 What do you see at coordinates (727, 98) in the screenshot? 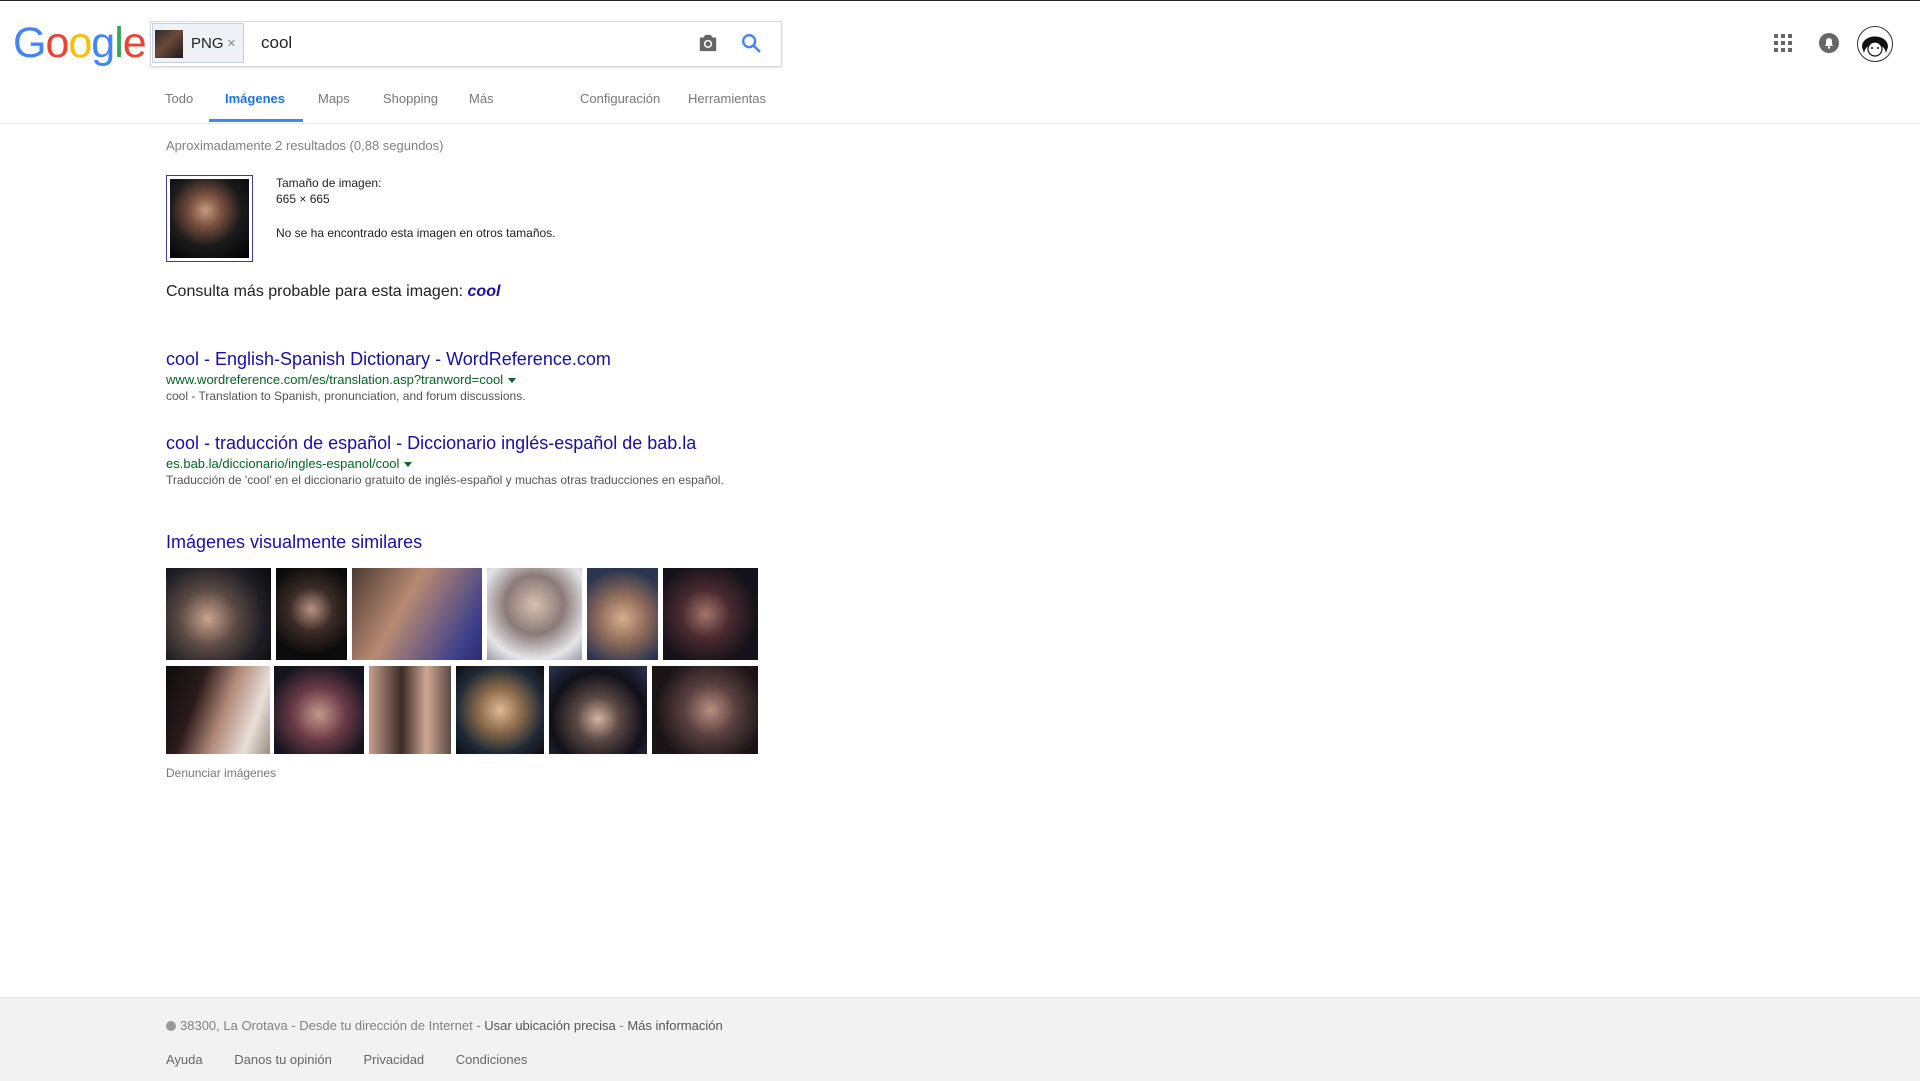
I see `tab-herramientas: Herramientas` at bounding box center [727, 98].